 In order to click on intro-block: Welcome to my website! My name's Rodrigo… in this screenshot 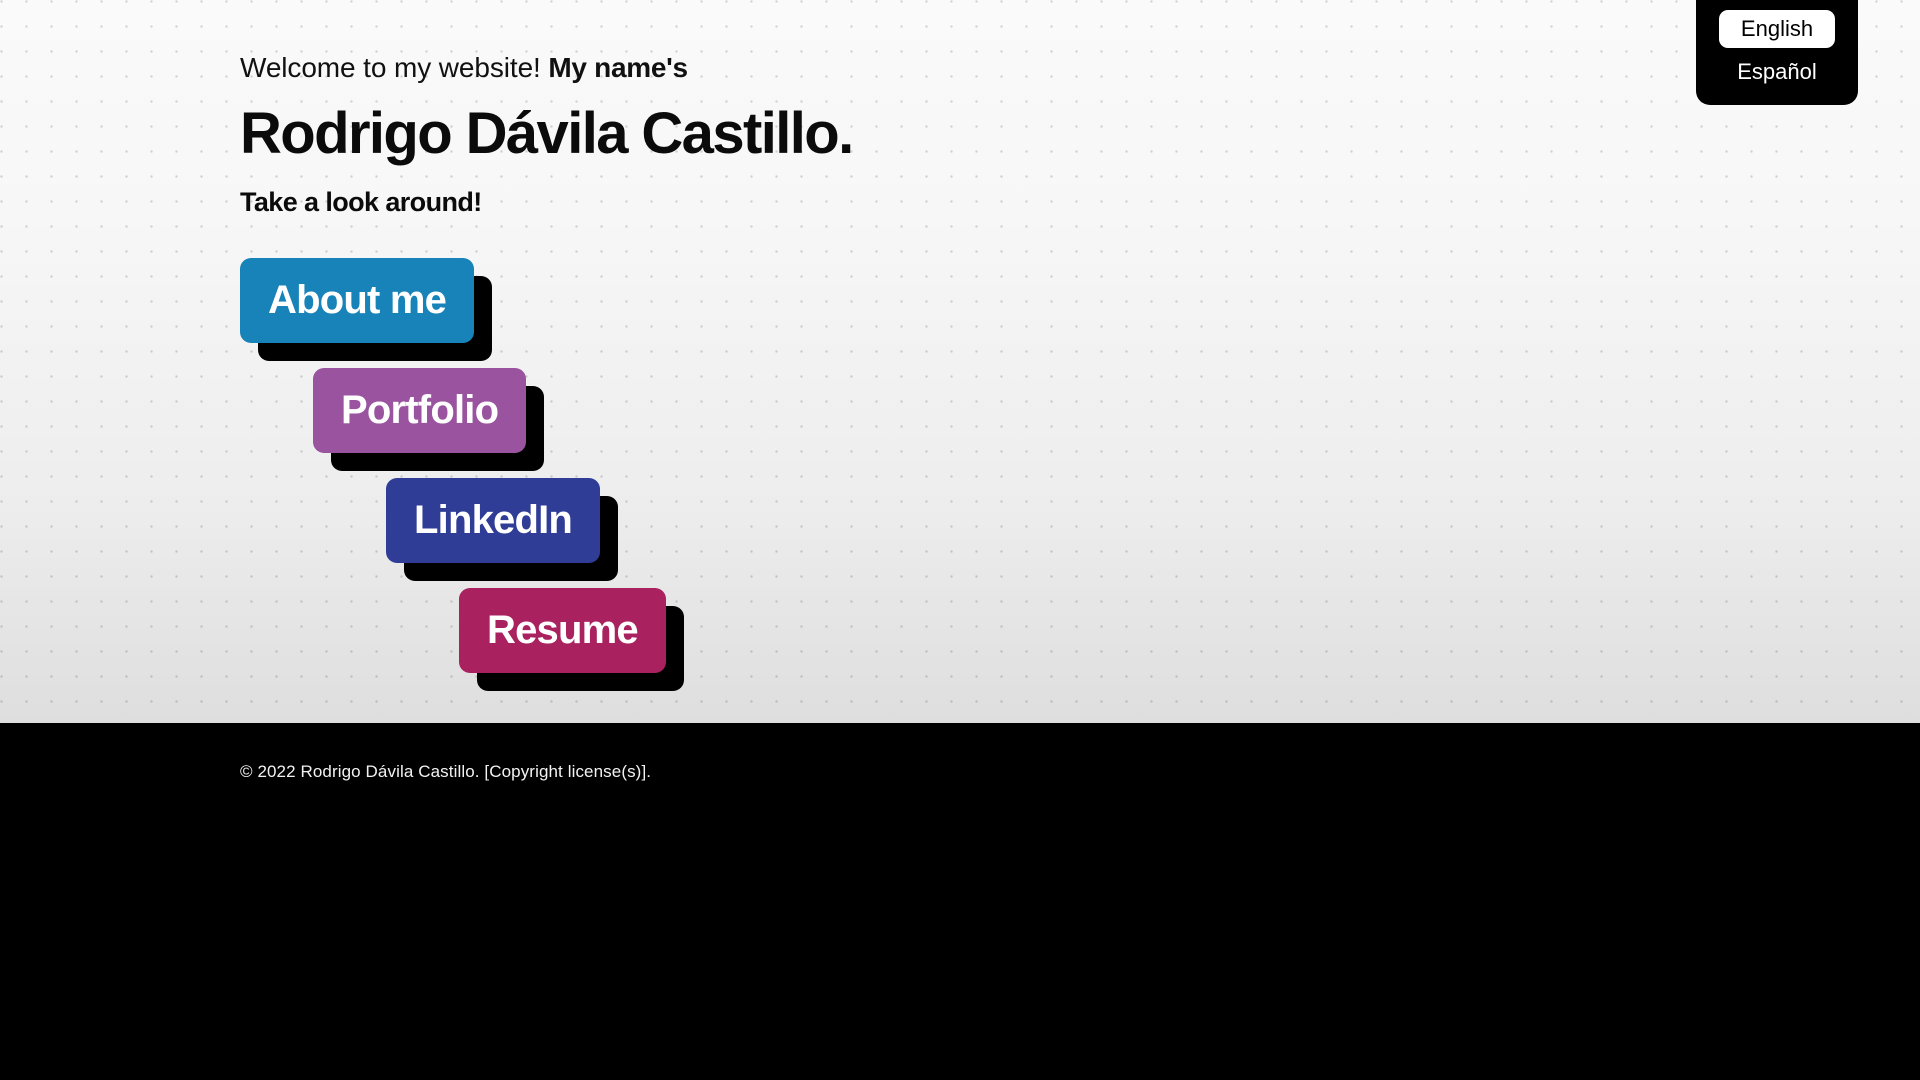, I will do `click(547, 134)`.